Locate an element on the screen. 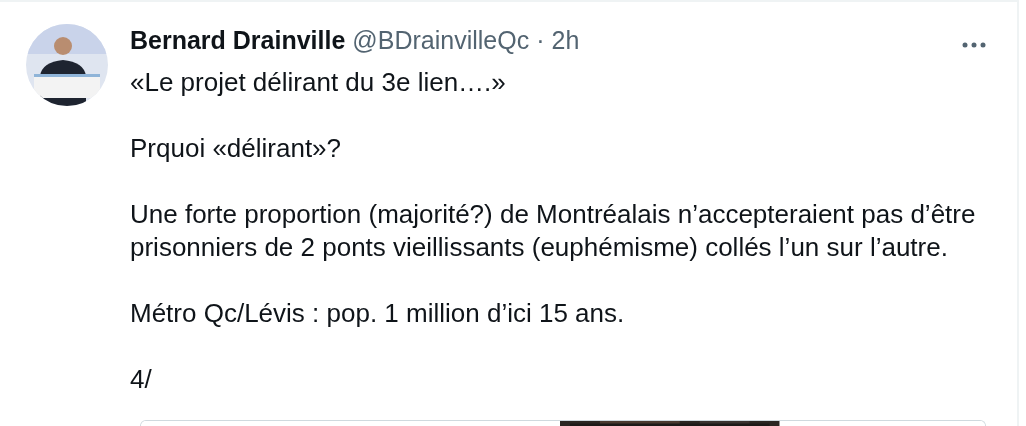 Image resolution: width=1026 pixels, height=426 pixels. tweet-text: Une forte proportion (majorité?) de Montréalais n’accepteraient pas d’être prisonniers de 2 ponts vieillissants (euphémisme) collés l’un sur l’autre. is located at coordinates (553, 231).